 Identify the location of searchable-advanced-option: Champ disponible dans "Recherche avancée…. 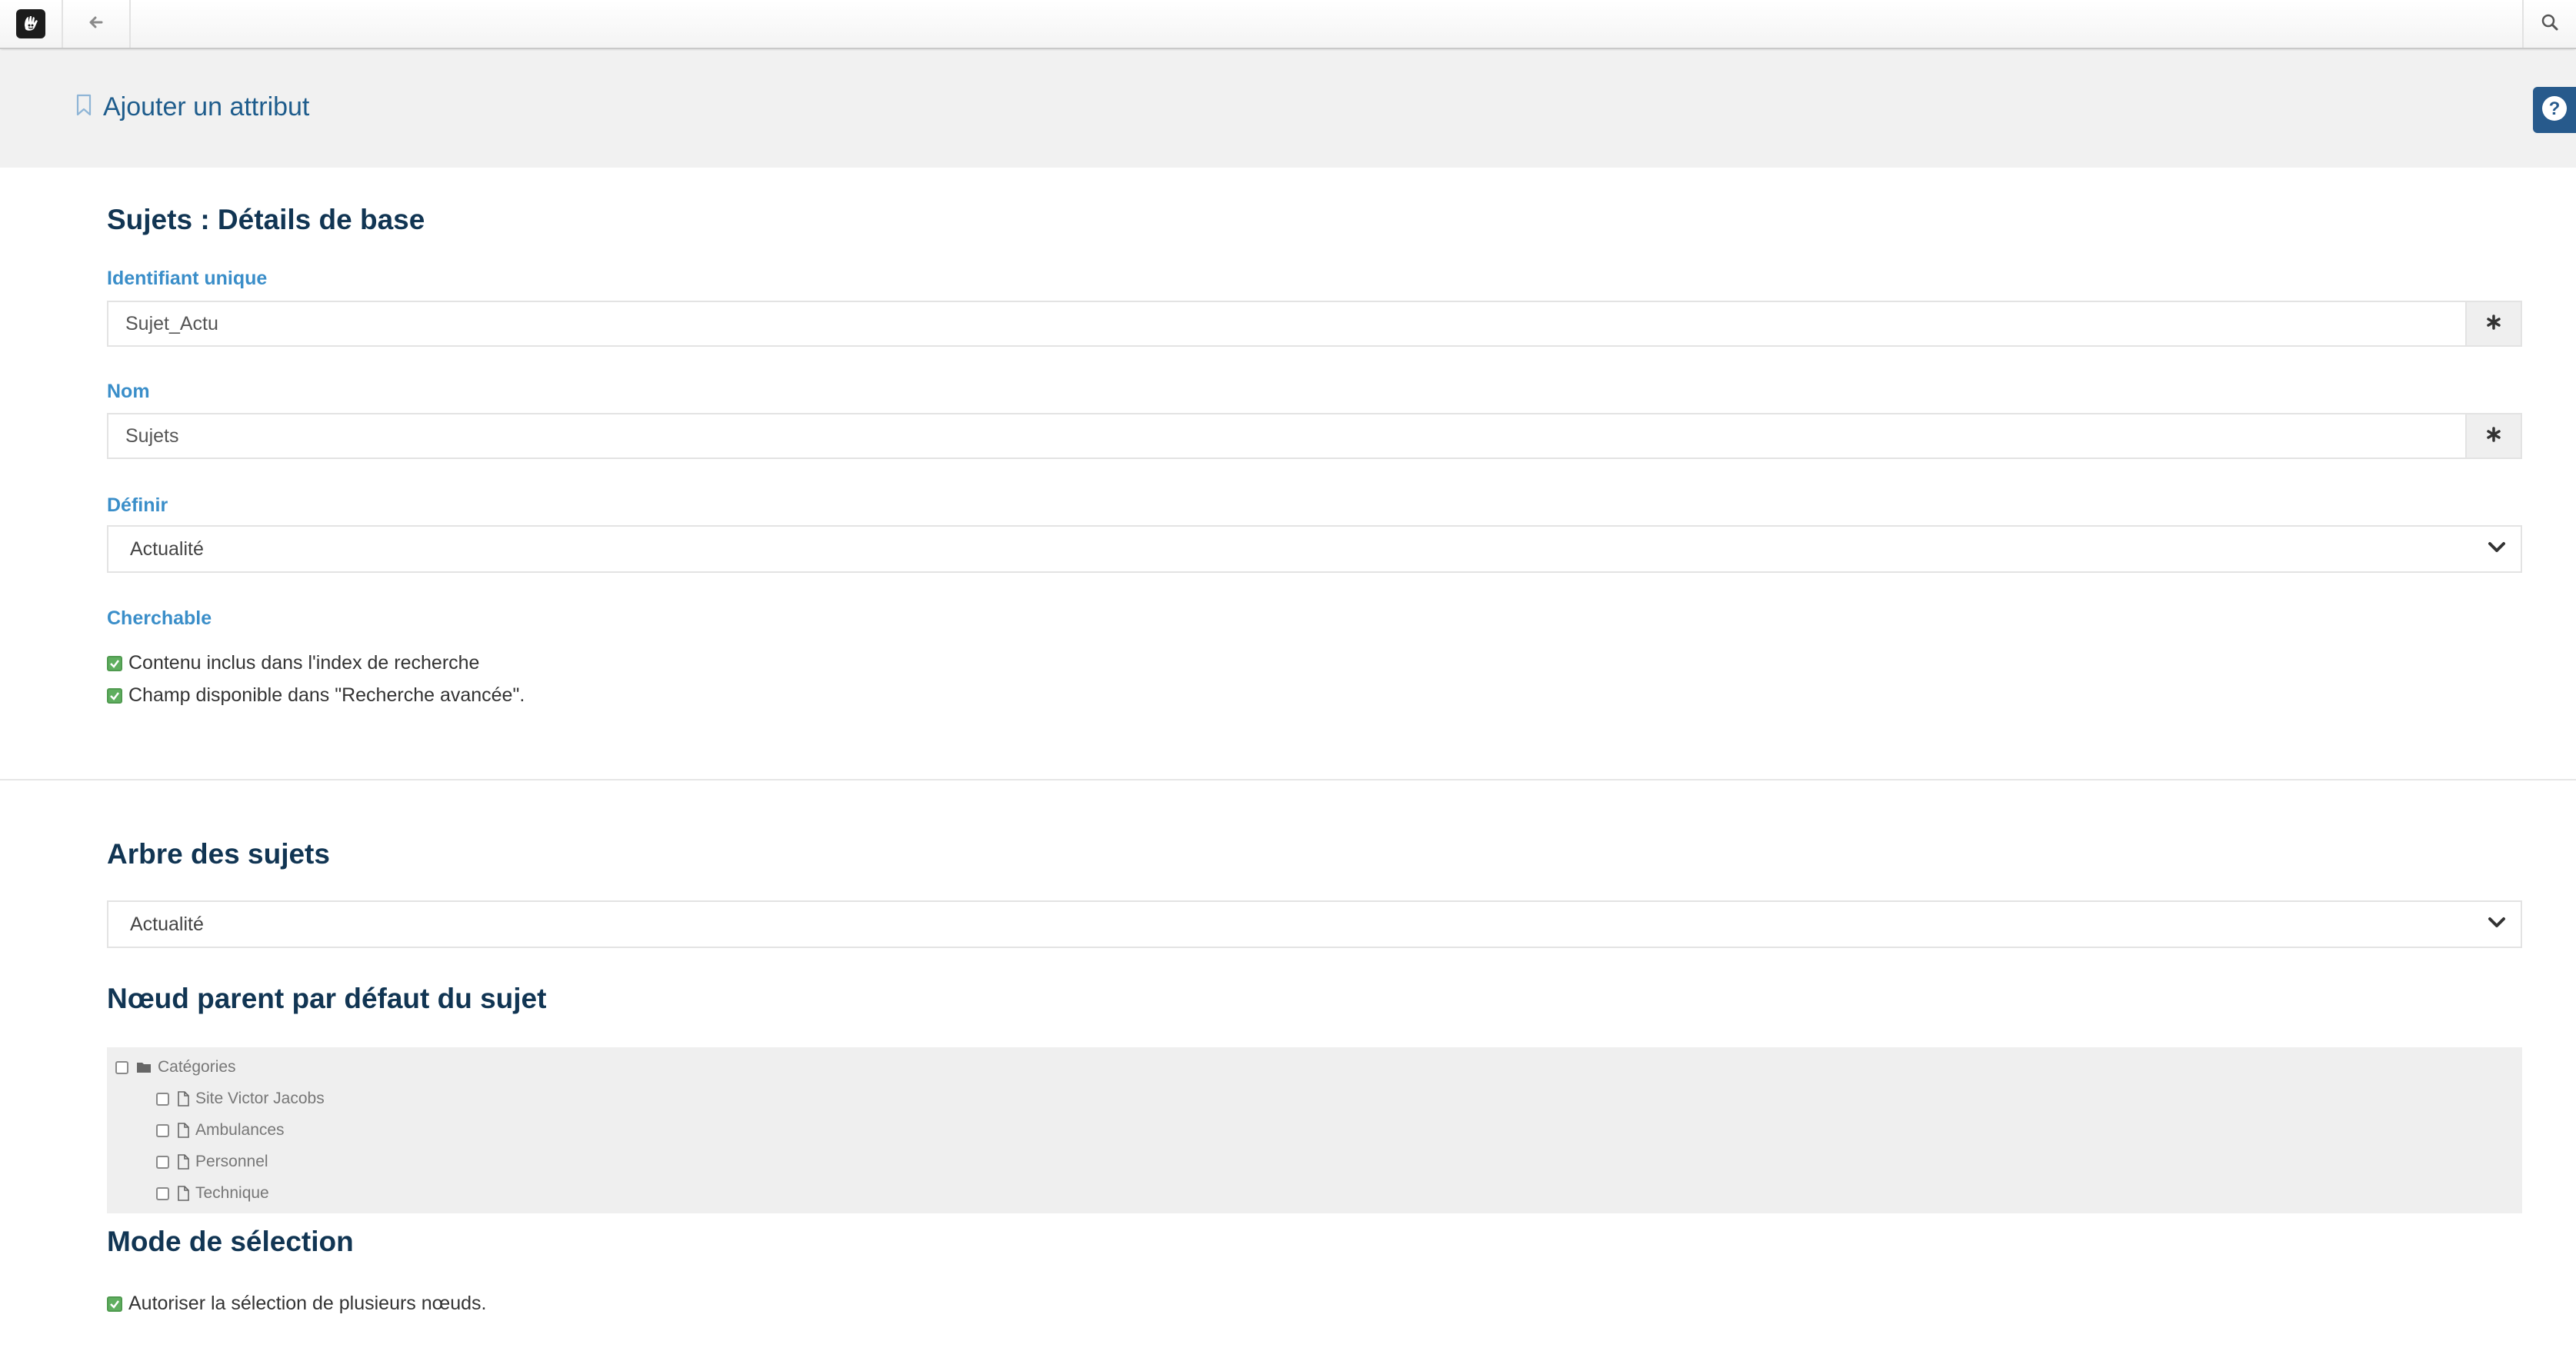
(316, 695).